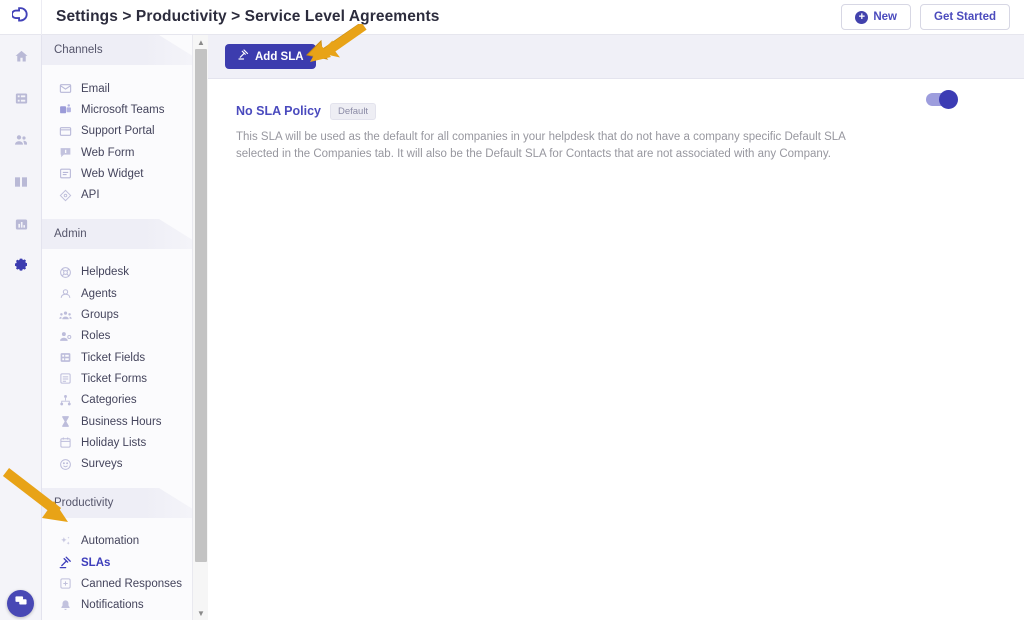 This screenshot has width=1024, height=620. I want to click on ticket-fields-icon, so click(65, 358).